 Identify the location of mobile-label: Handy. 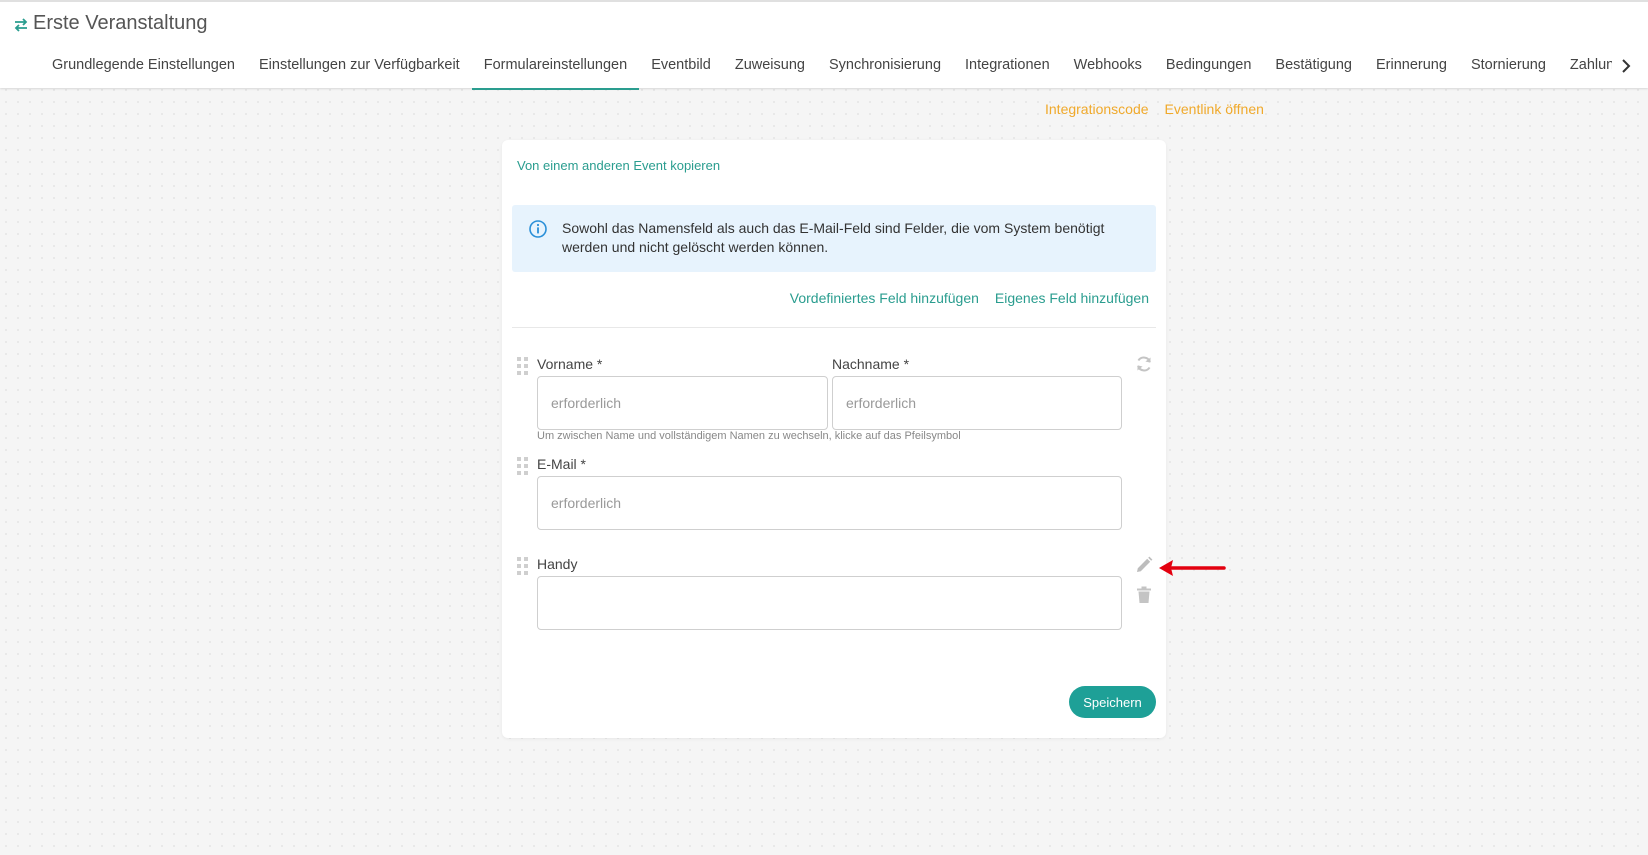
(557, 564).